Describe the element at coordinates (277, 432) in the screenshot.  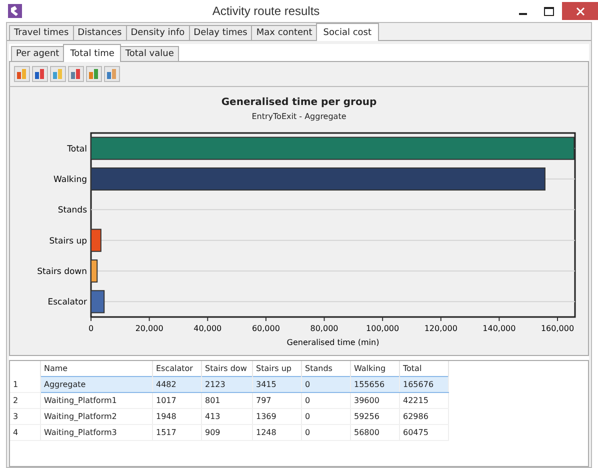
I see `table-cell: 1248` at that location.